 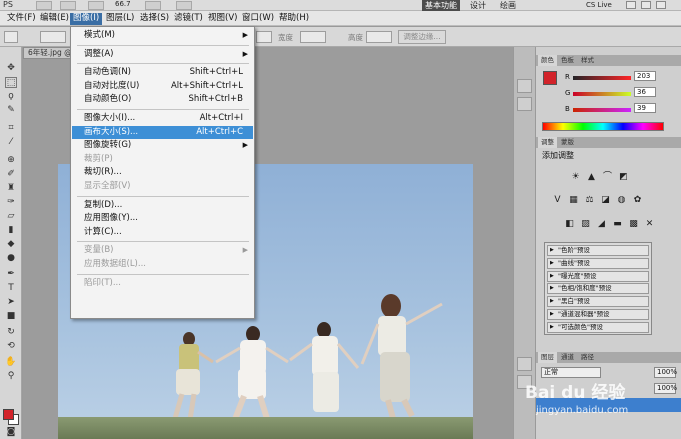 What do you see at coordinates (598, 302) in the screenshot?
I see `preset-item: "黑白"预设` at bounding box center [598, 302].